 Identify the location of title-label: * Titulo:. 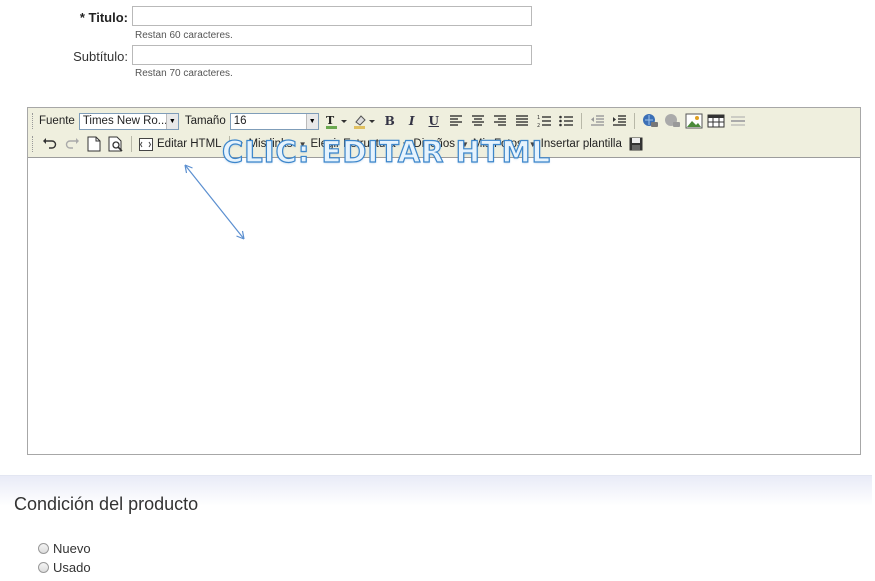
(103, 17).